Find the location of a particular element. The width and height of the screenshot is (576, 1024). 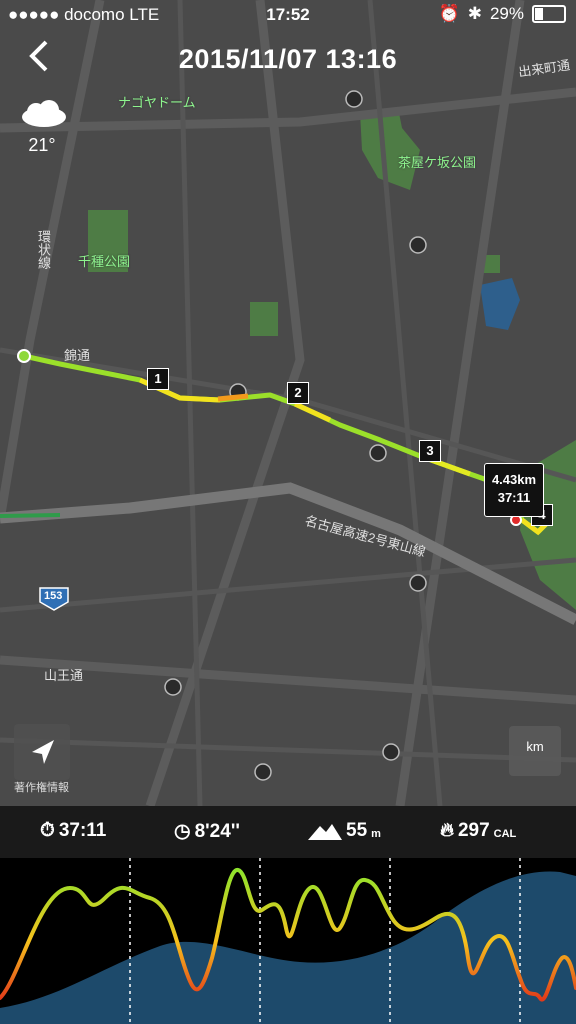

label-chikusa-park: 千種公園 is located at coordinates (104, 261).